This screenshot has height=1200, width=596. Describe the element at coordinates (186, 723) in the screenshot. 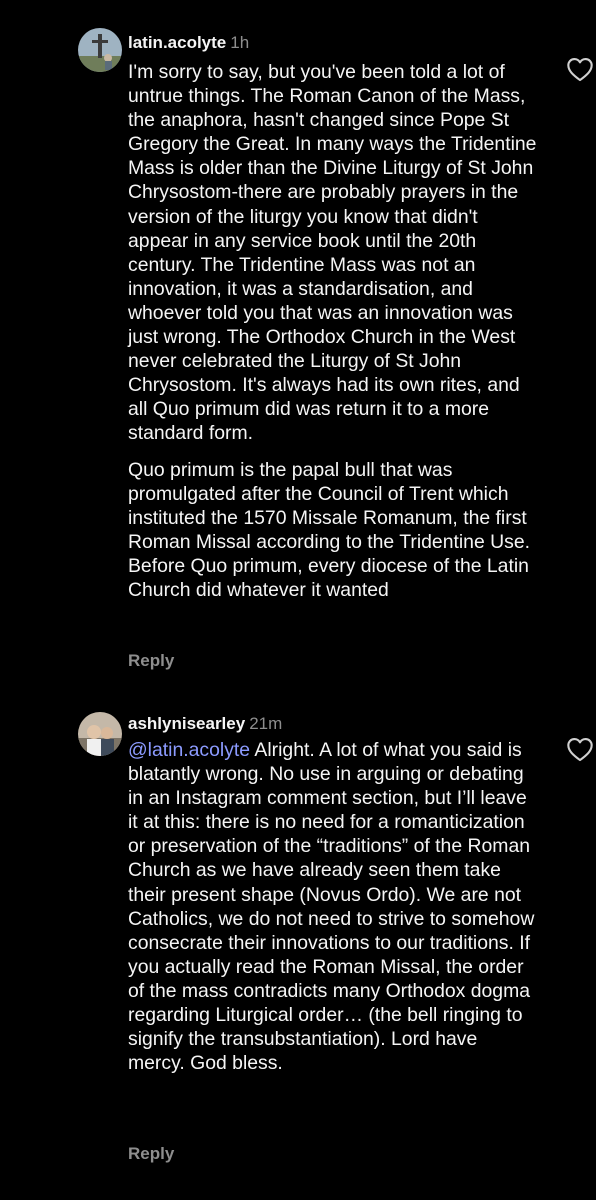

I see `comment-username: ashlynisearley` at that location.